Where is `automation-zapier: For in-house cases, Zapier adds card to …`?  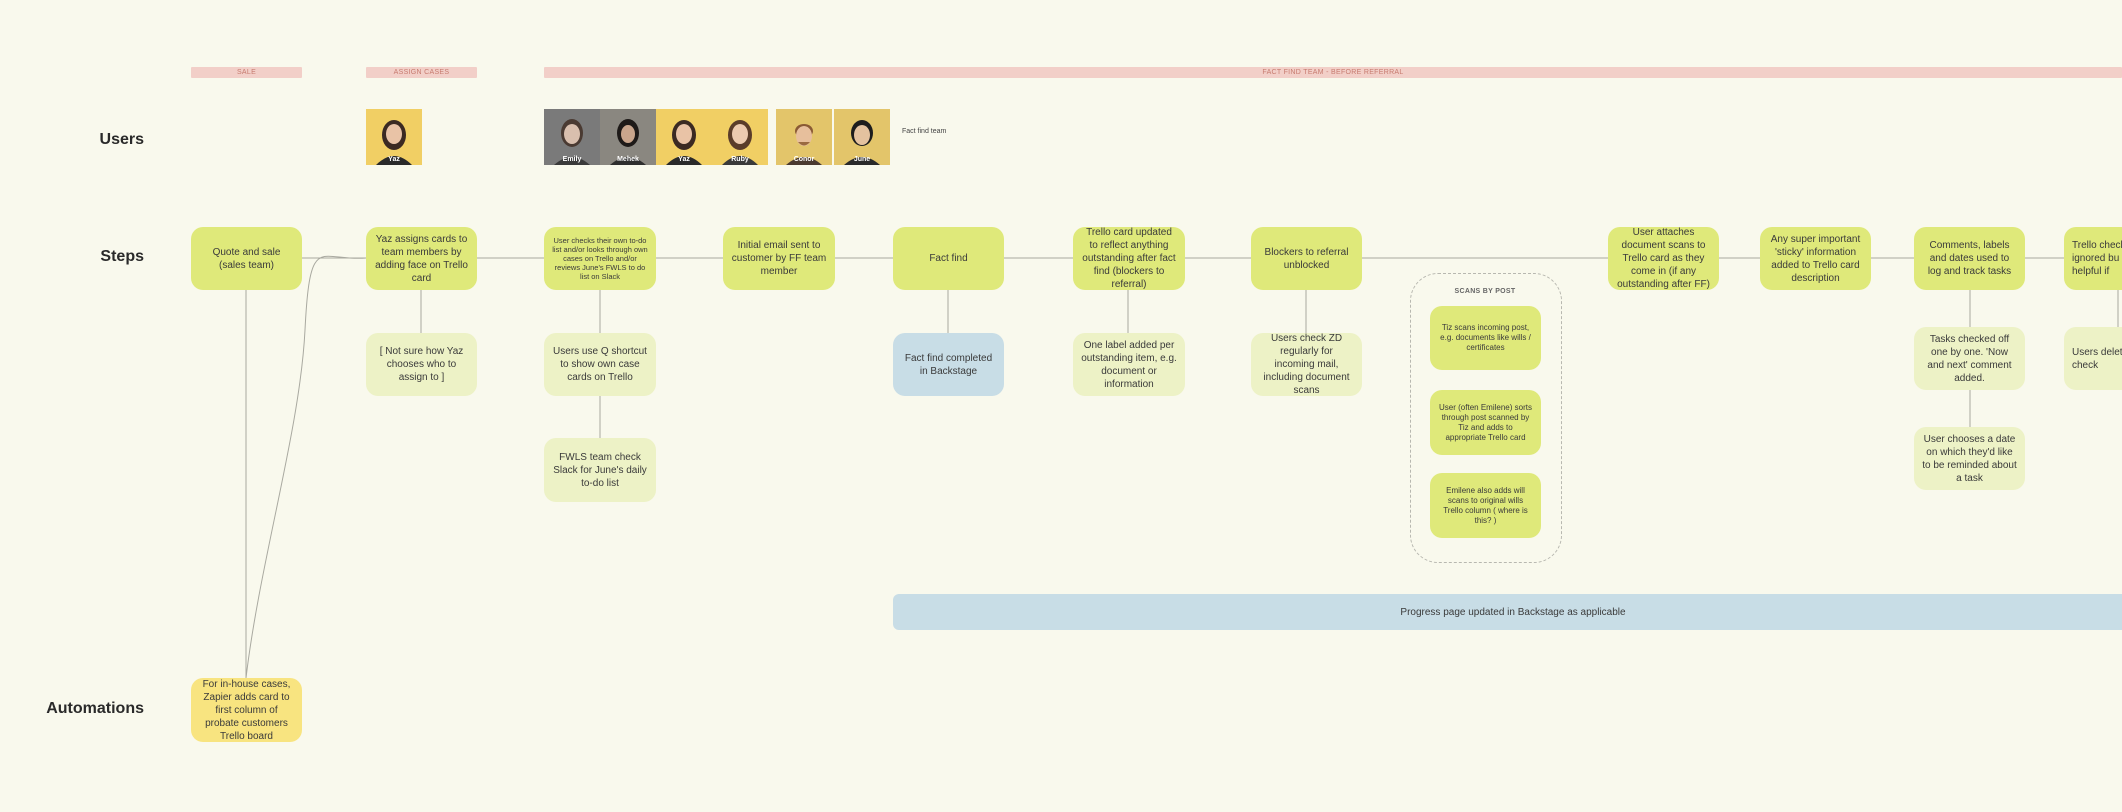
automation-zapier: For in-house cases, Zapier adds card to … is located at coordinates (246, 710).